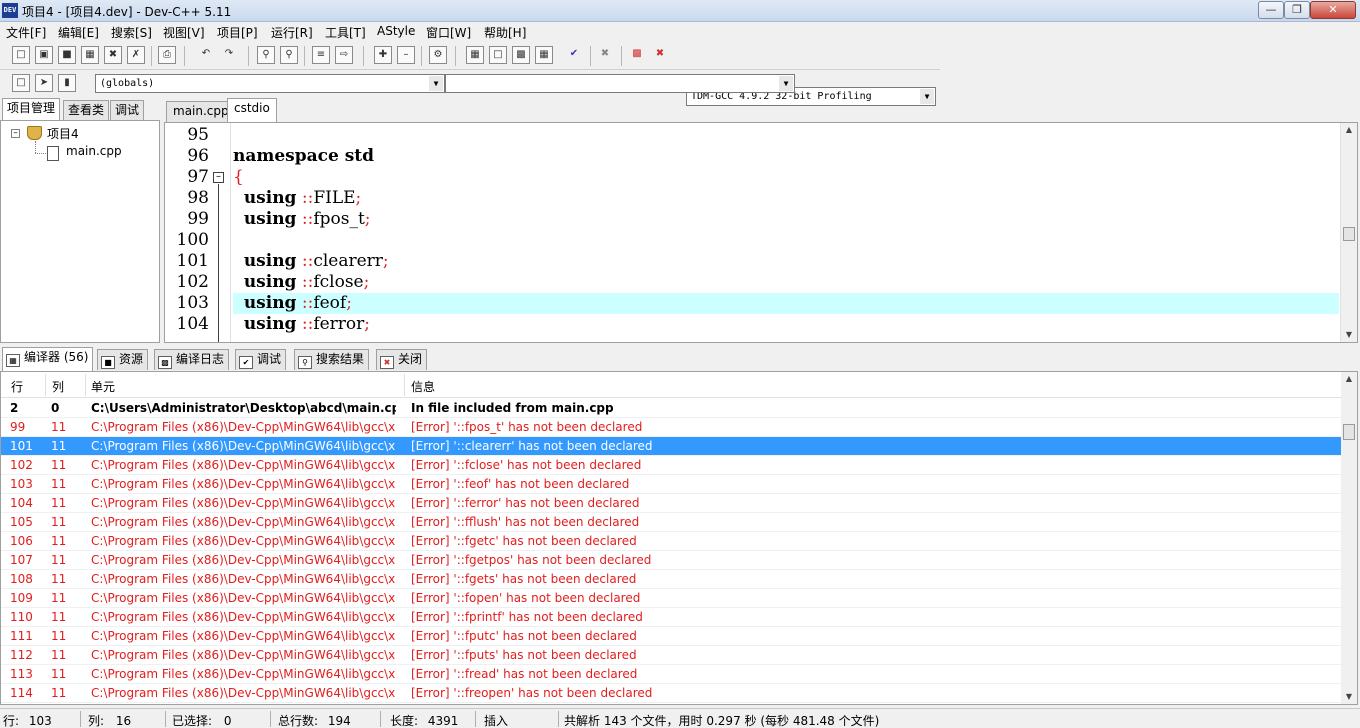 This screenshot has width=1360, height=728. What do you see at coordinates (123, 359) in the screenshot?
I see `tab-resources: ■ 资源` at bounding box center [123, 359].